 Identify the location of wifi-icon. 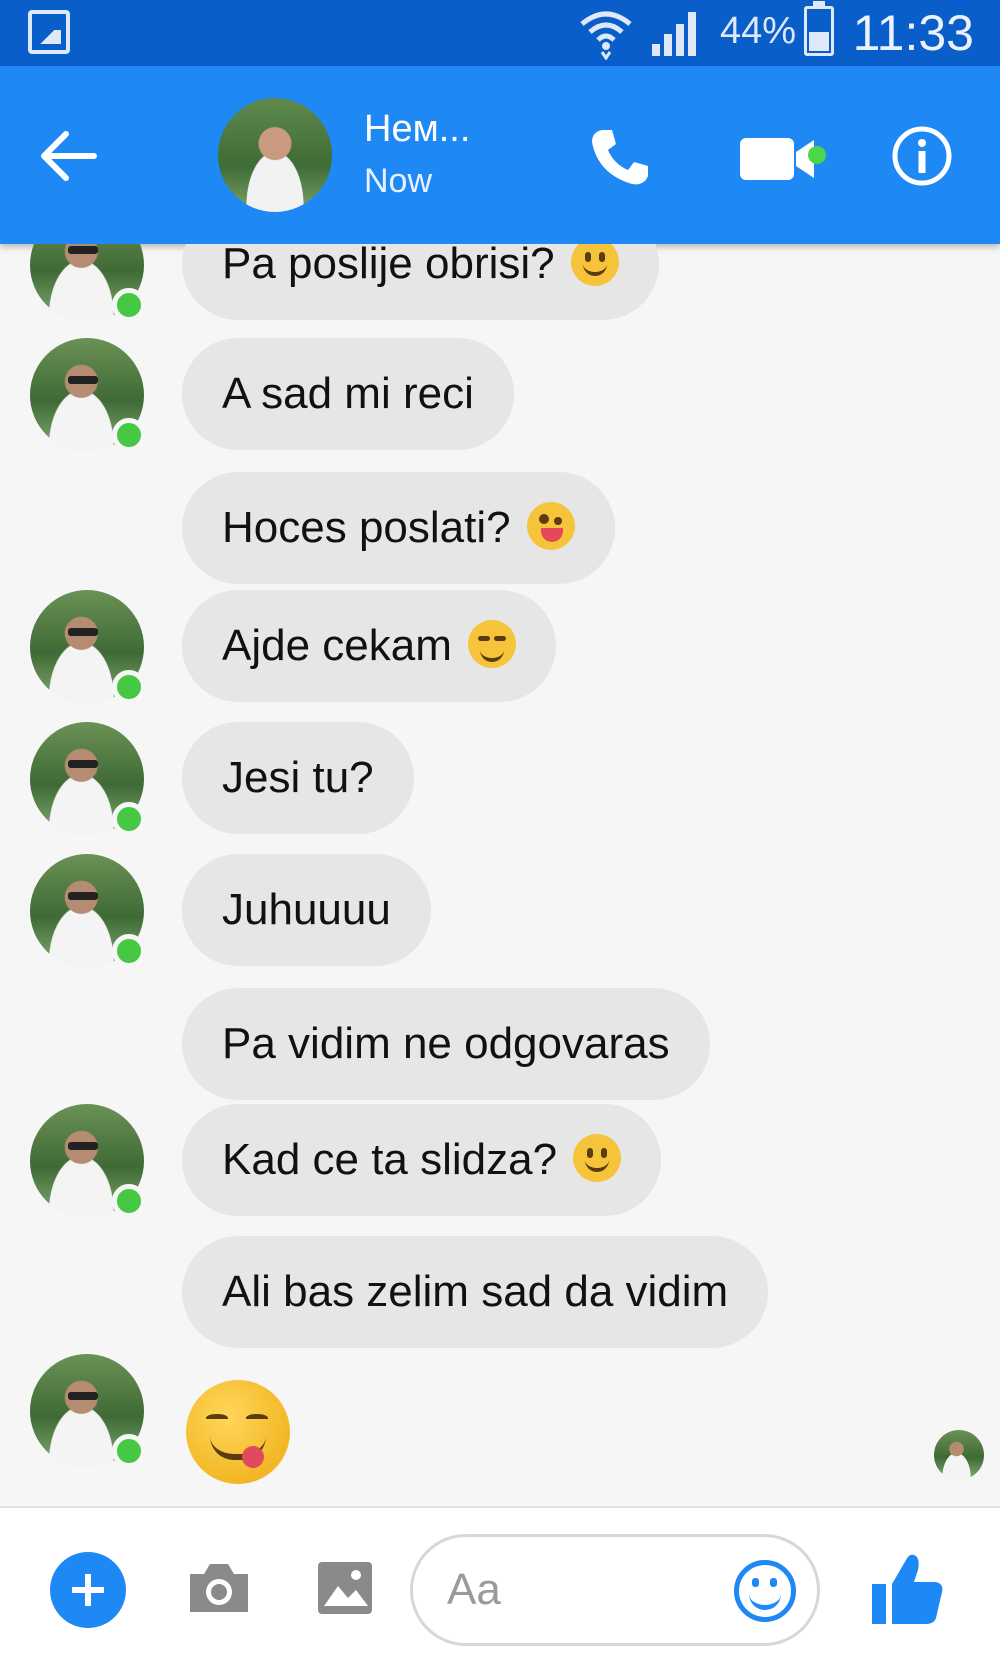
(606, 35).